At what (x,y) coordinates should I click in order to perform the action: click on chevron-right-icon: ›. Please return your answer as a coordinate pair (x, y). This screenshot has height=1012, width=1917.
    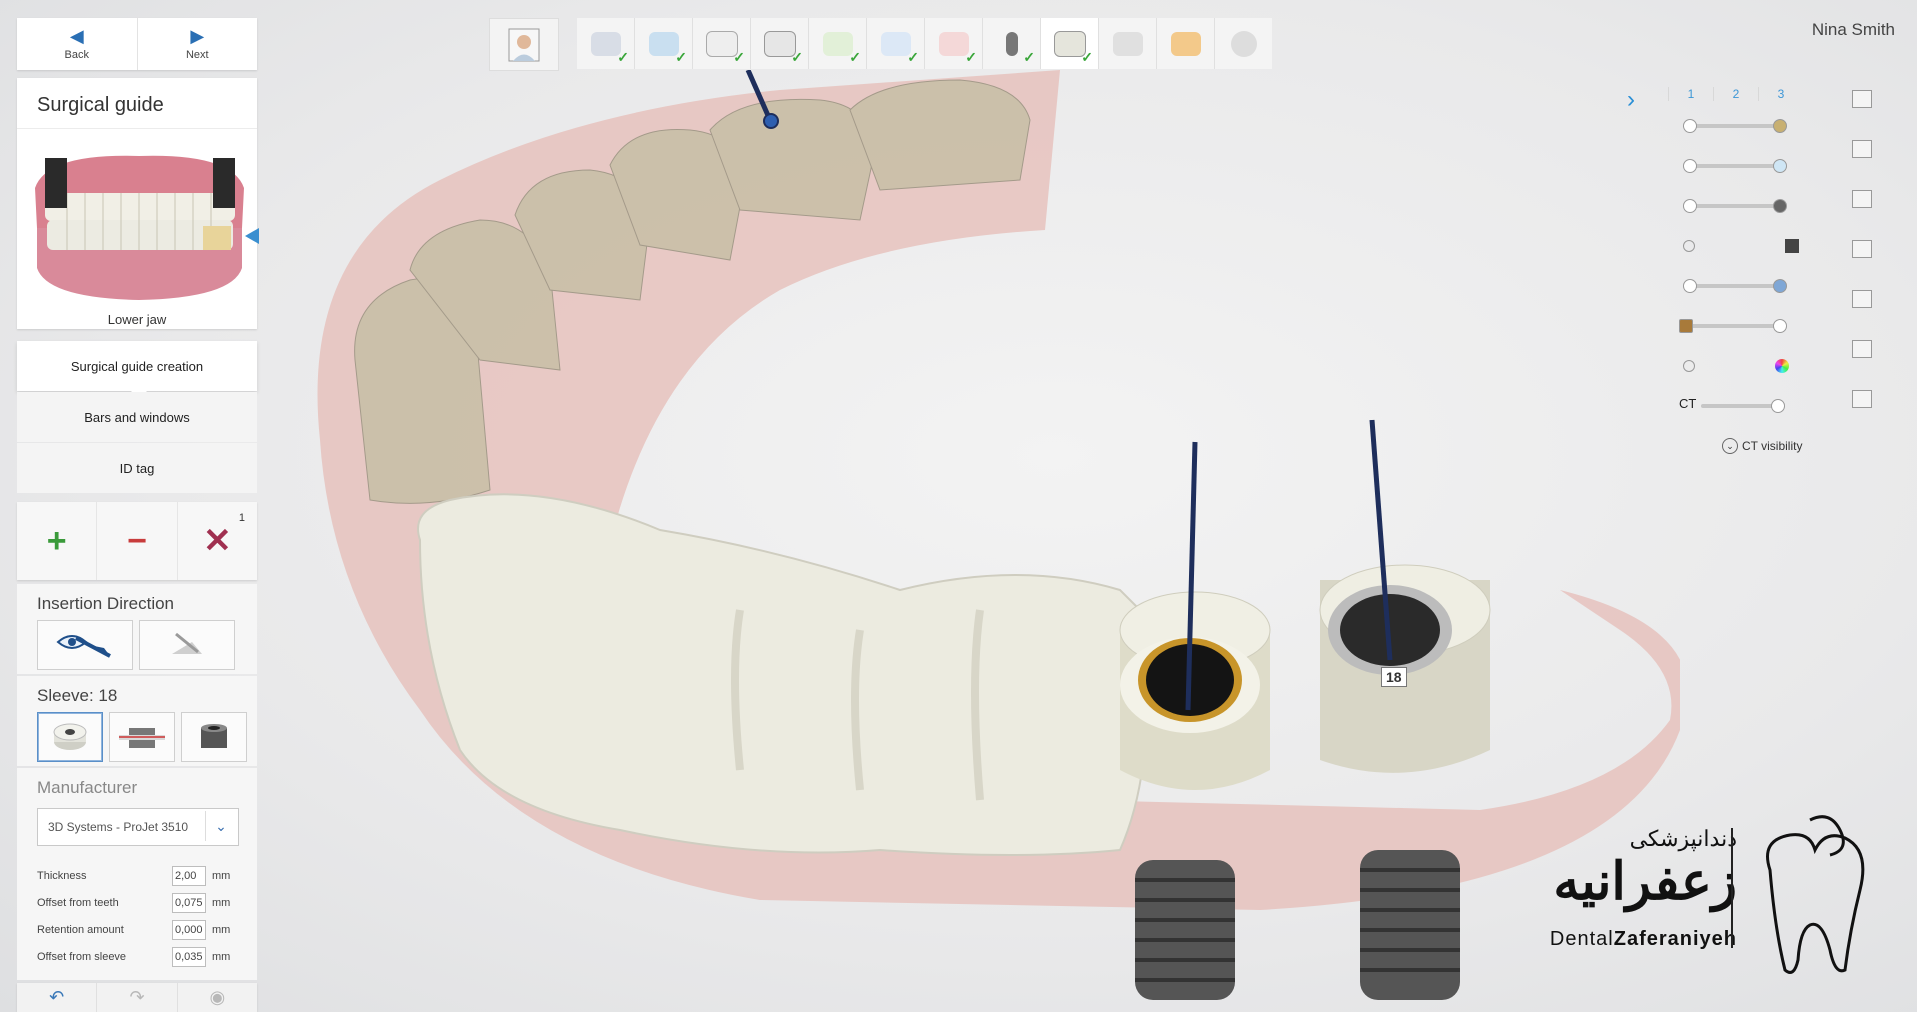
    Looking at the image, I should click on (1631, 100).